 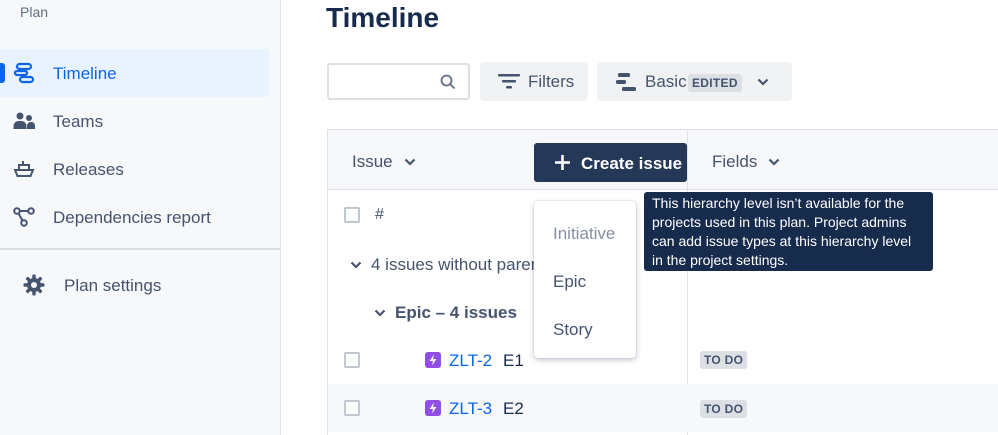 I want to click on epic-group-row: Epic – 4 issues, so click(x=663, y=312).